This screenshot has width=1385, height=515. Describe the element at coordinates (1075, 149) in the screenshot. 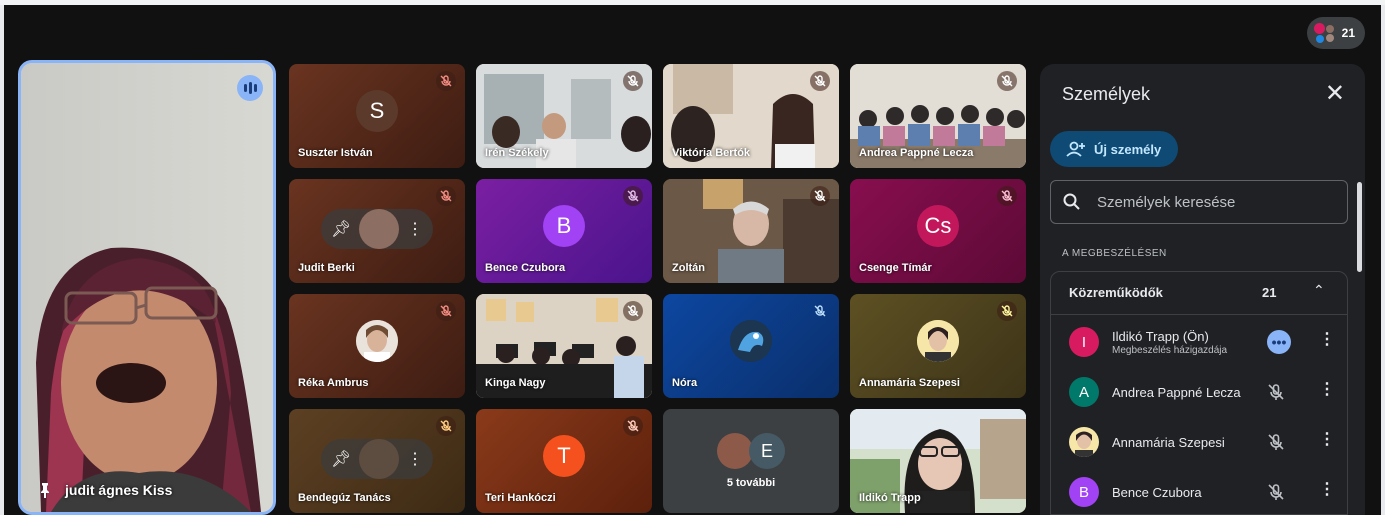

I see `add-person-icon` at that location.